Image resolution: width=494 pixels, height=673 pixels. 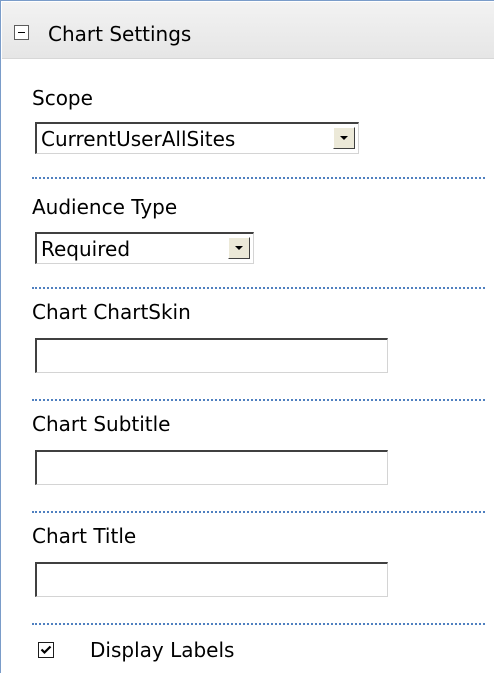 I want to click on display-labels-label: Display Labels, so click(x=162, y=650).